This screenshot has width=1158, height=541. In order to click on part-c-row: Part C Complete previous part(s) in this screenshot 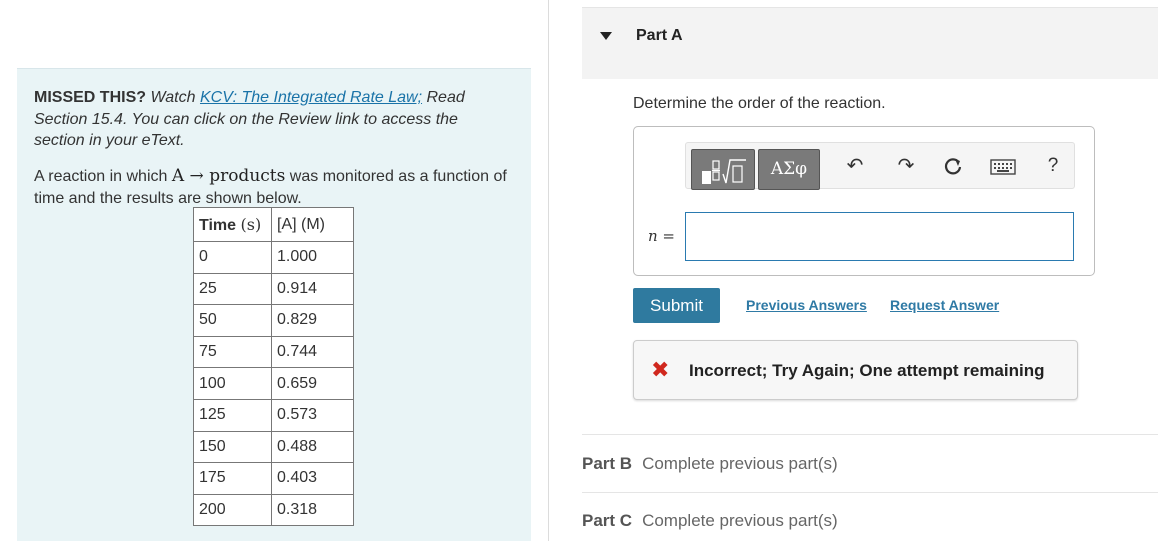, I will do `click(710, 521)`.